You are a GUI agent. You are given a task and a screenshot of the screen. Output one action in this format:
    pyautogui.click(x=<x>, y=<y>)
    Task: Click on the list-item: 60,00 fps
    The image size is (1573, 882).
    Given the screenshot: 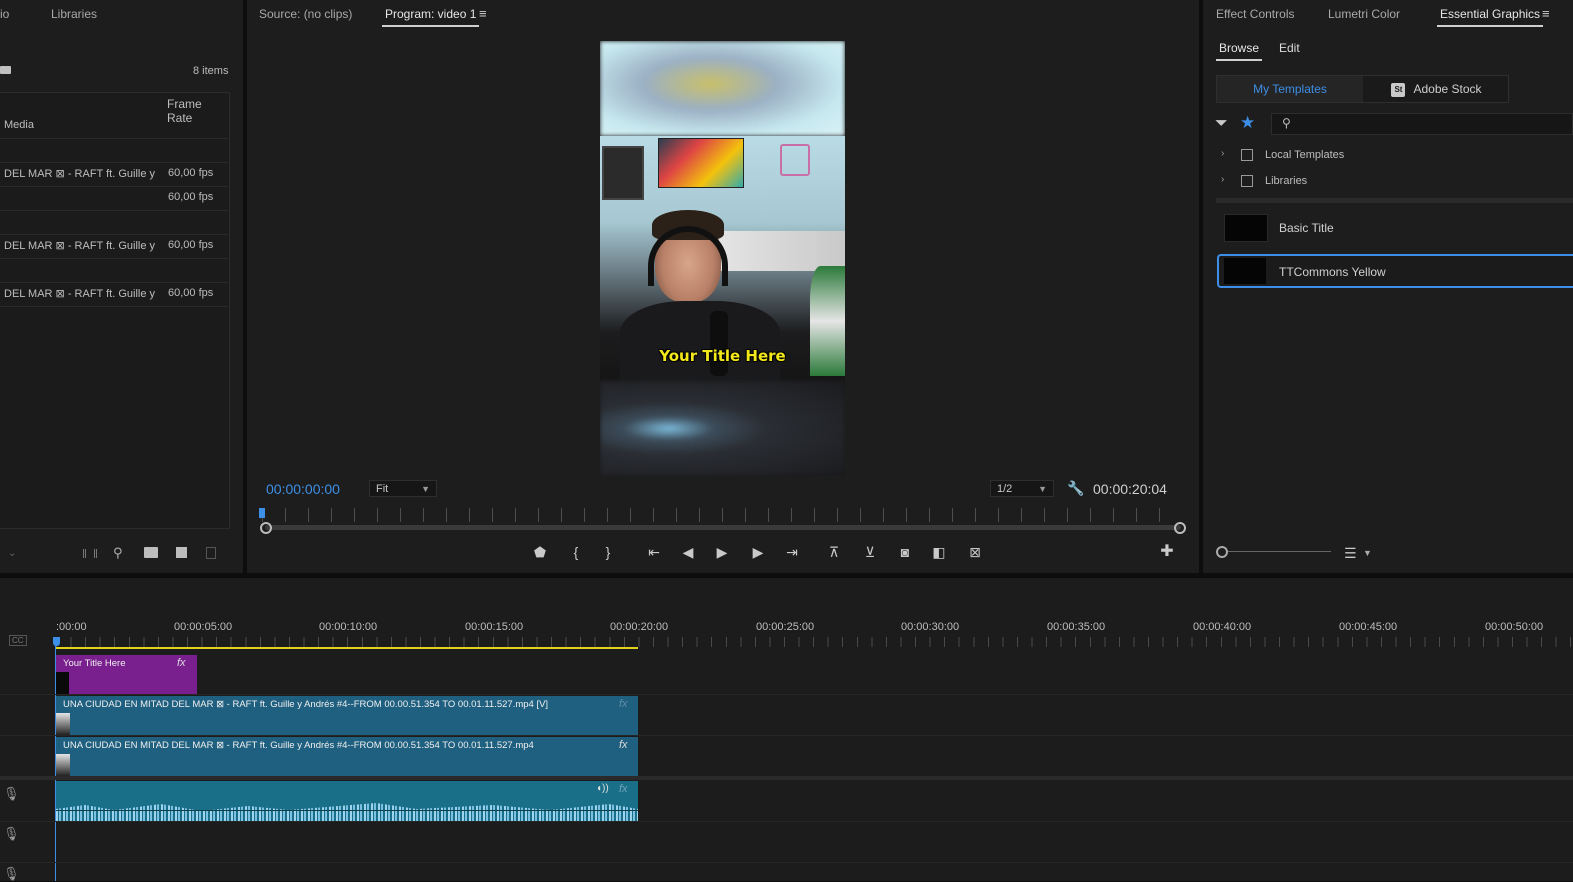 What is the action you would take?
    pyautogui.click(x=114, y=198)
    